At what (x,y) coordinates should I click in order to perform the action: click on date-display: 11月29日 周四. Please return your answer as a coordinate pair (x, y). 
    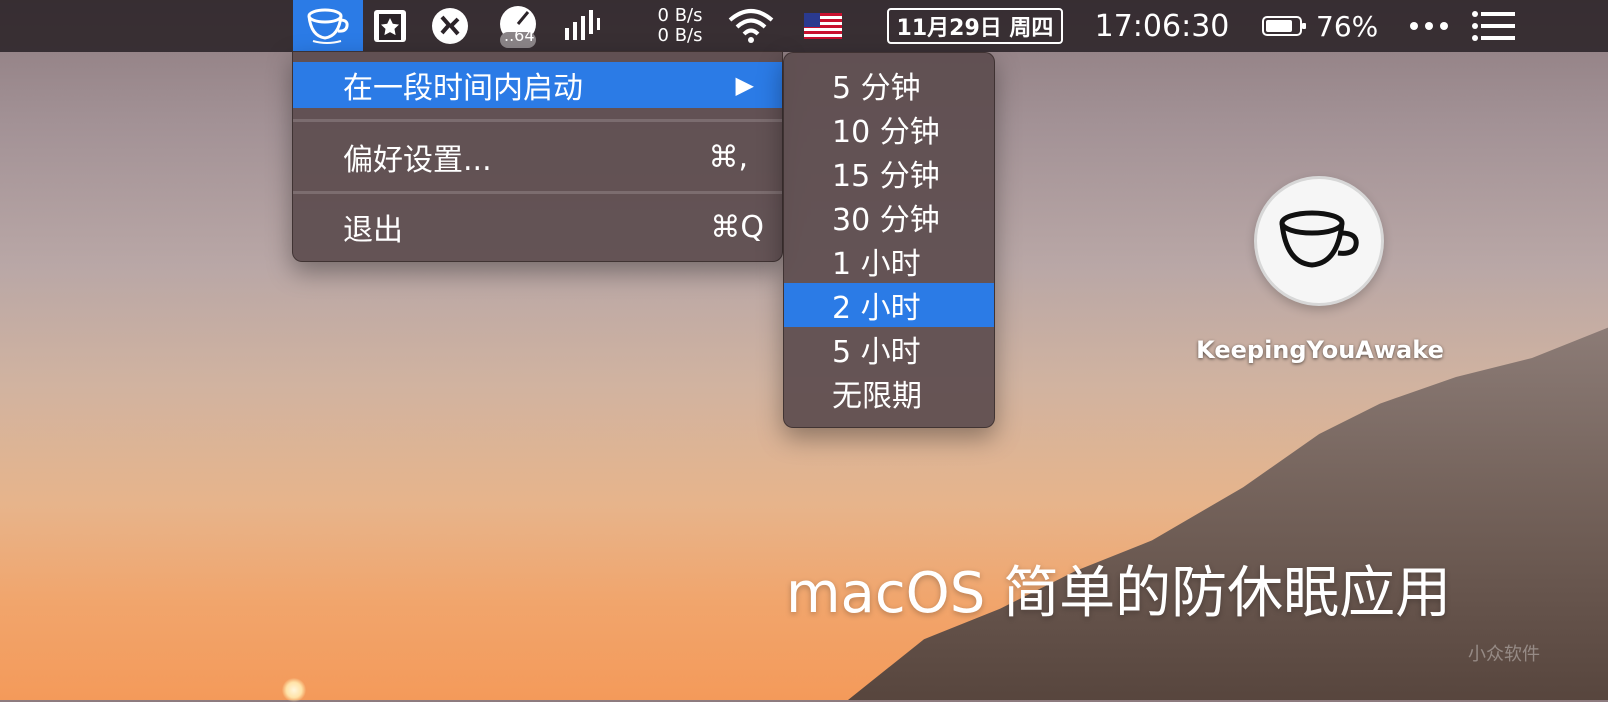
    Looking at the image, I should click on (975, 26).